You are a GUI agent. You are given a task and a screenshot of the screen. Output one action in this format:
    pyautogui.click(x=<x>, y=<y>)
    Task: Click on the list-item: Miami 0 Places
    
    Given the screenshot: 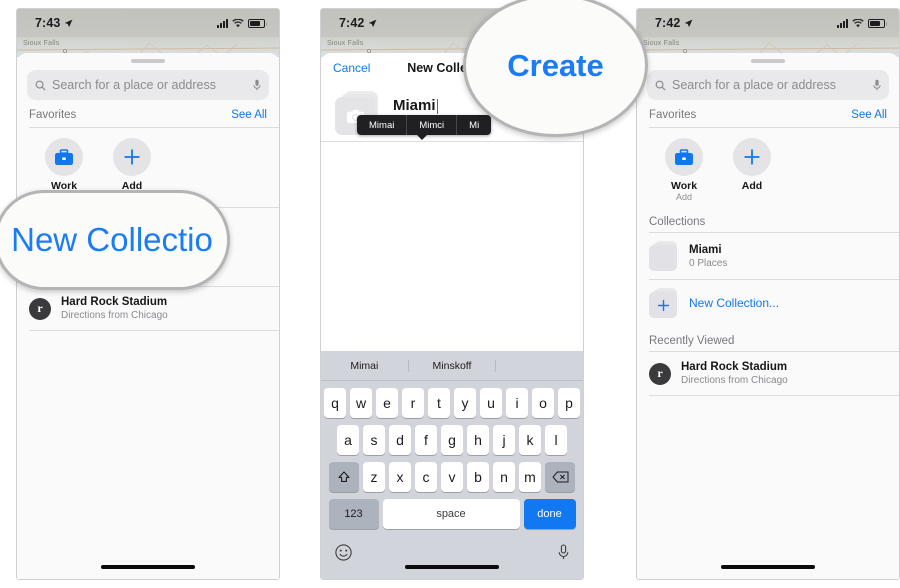 What is the action you would take?
    pyautogui.click(x=768, y=256)
    